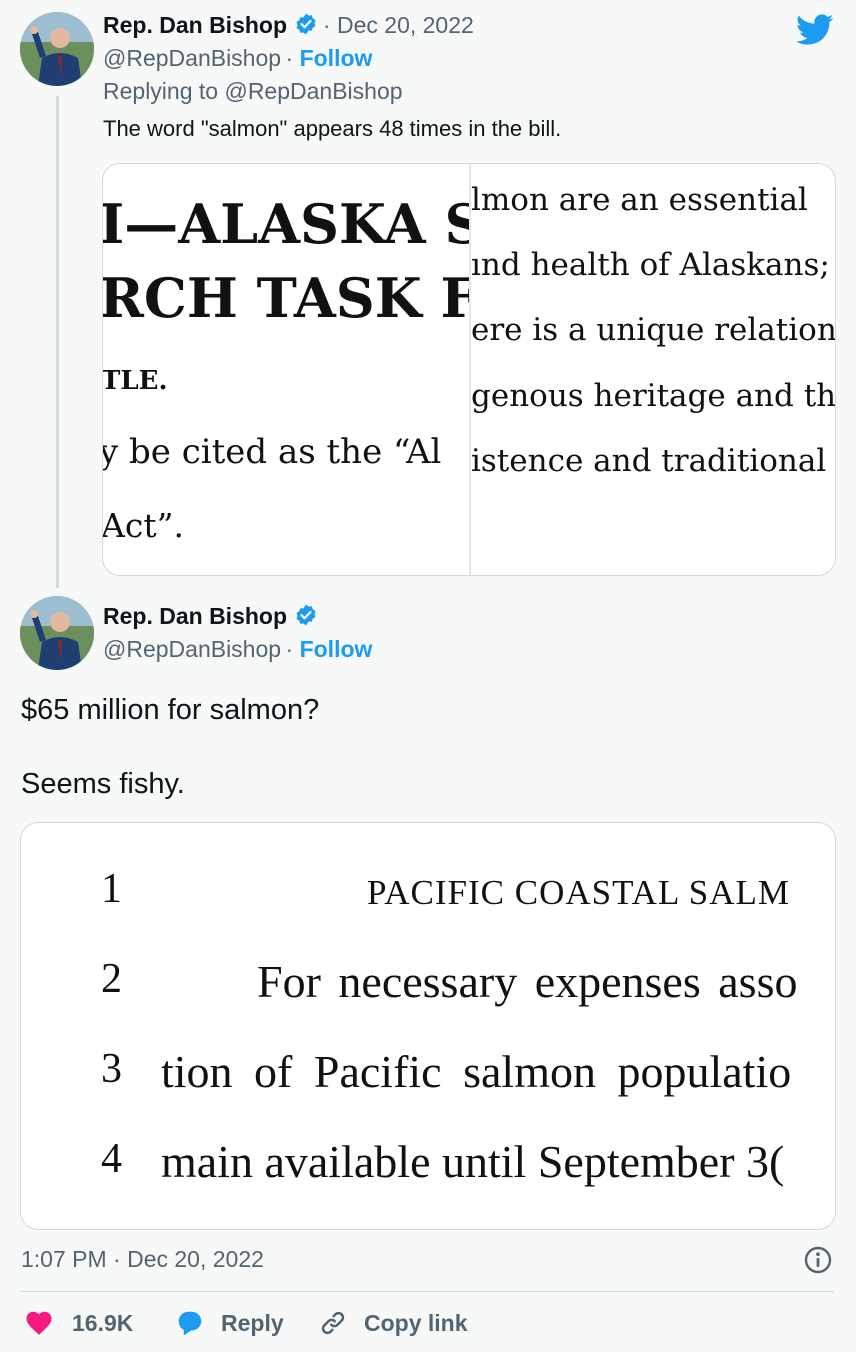 The image size is (856, 1352). What do you see at coordinates (579, 892) in the screenshot?
I see `bill-line-text: PACIFIC COASTAL SALM` at bounding box center [579, 892].